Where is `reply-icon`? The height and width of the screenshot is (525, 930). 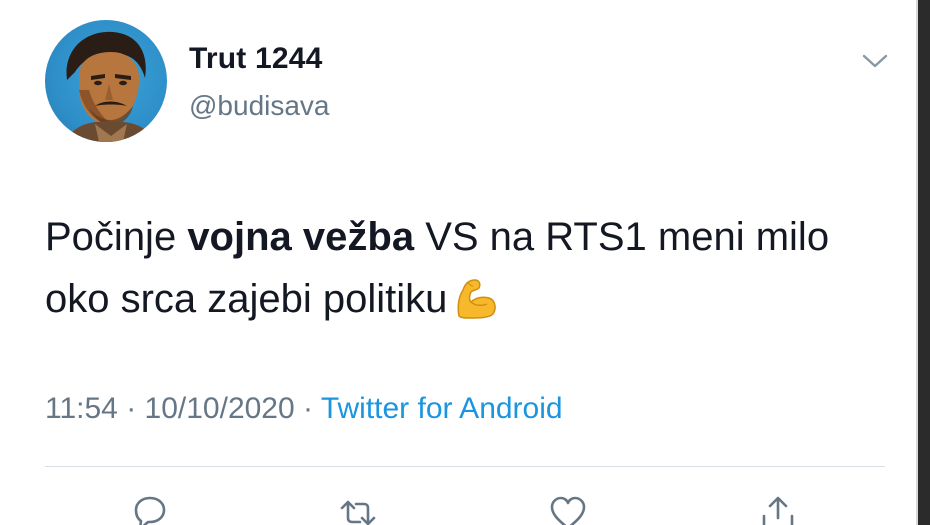 reply-icon is located at coordinates (150, 509).